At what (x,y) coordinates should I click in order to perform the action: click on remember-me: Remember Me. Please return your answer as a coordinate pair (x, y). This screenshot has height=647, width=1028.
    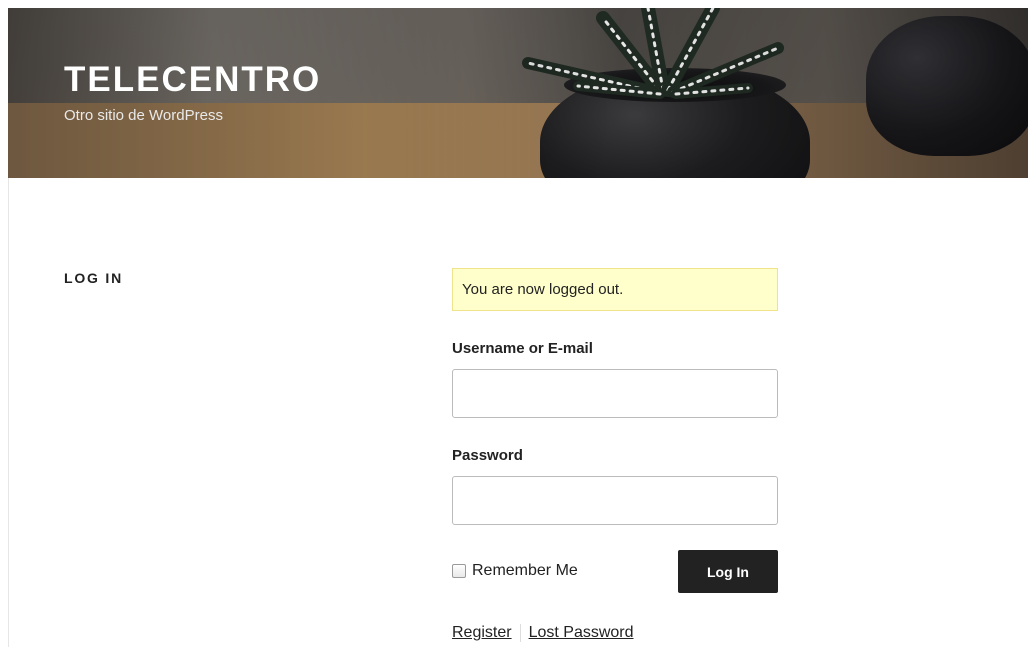
    Looking at the image, I should click on (515, 571).